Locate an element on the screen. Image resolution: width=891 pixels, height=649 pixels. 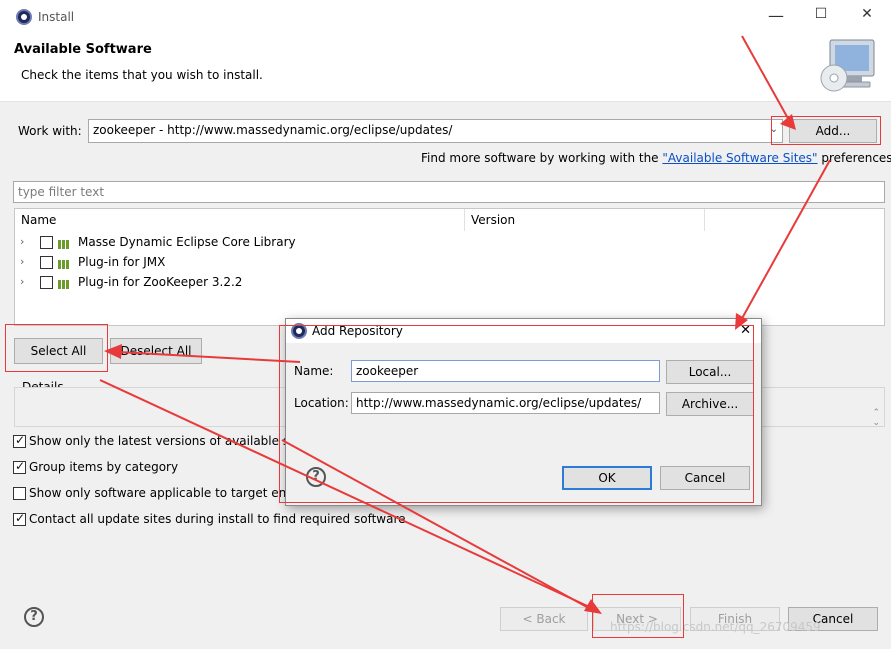
minimize-icon: — is located at coordinates (776, 15).